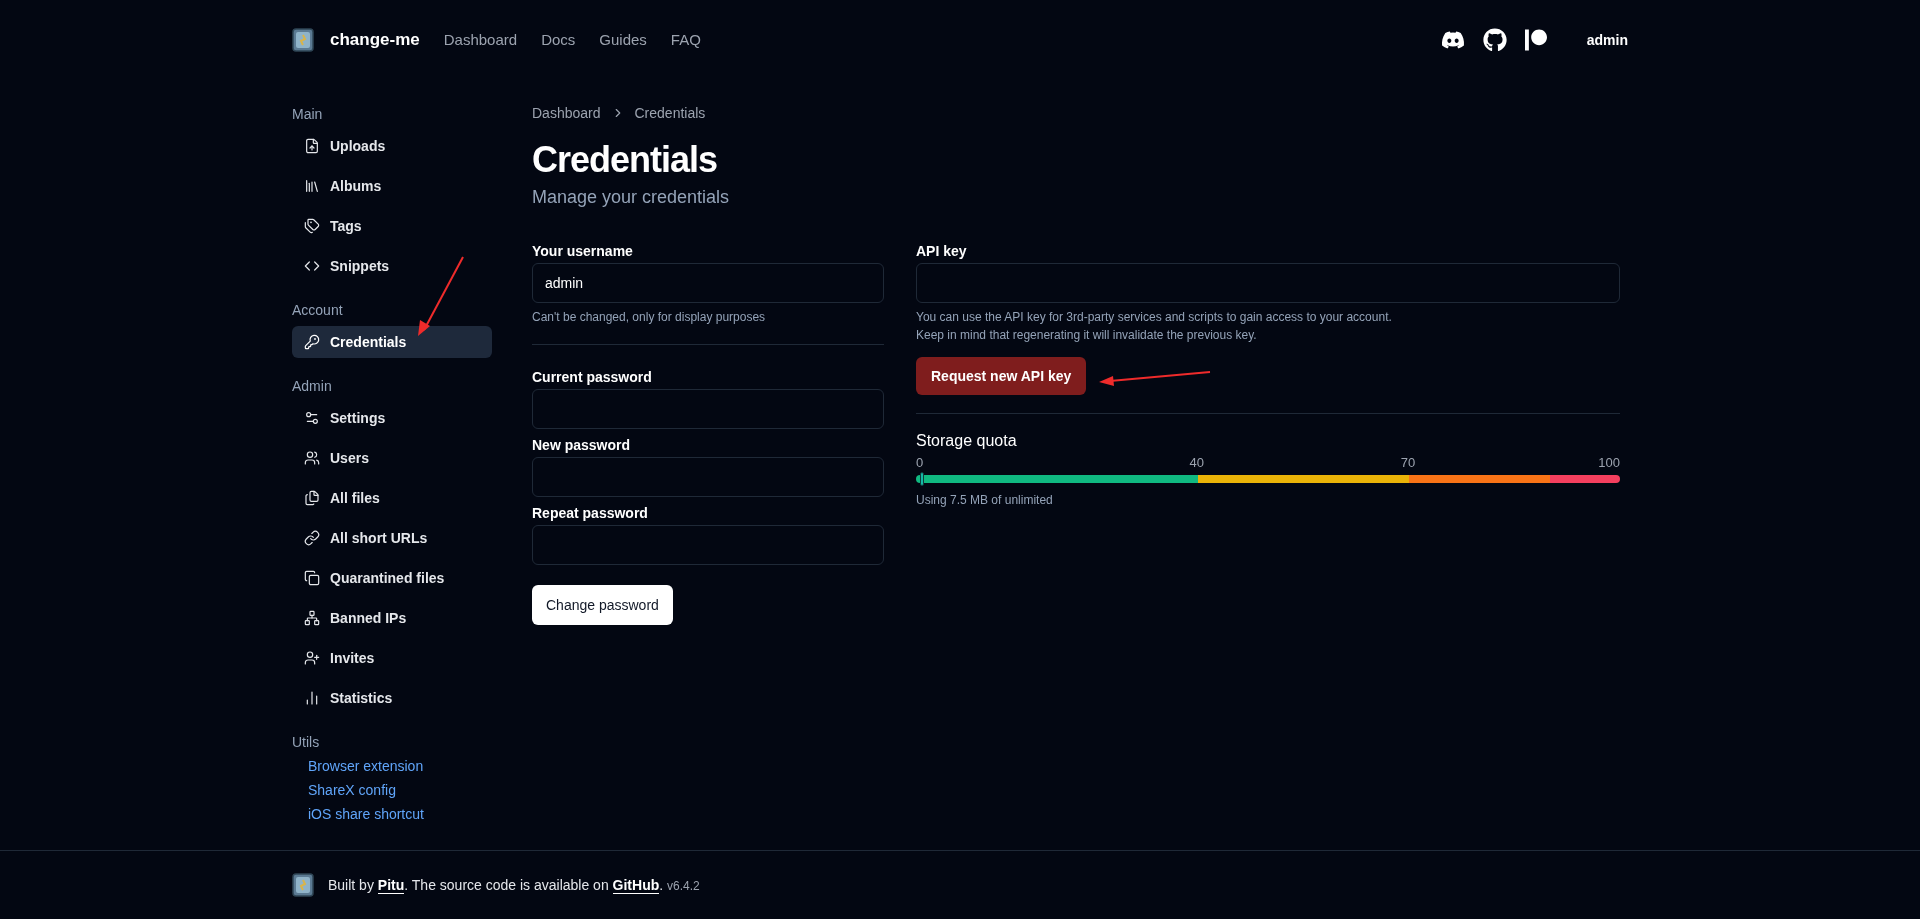  Describe the element at coordinates (312, 698) in the screenshot. I see `bar-chart-icon` at that location.